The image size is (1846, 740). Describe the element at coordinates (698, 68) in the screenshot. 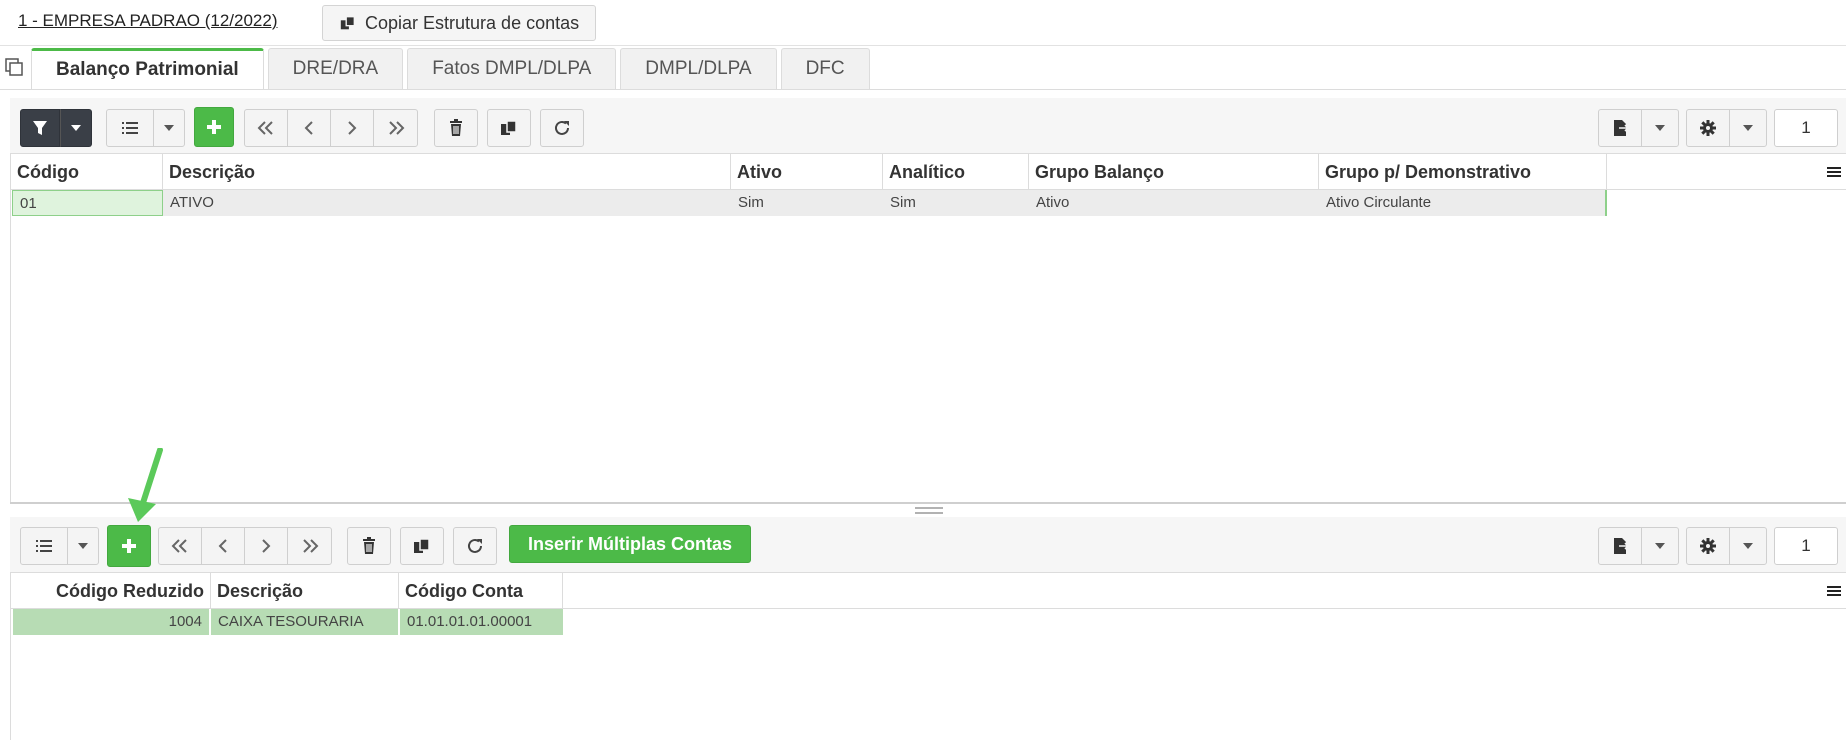

I see `tab-dmpl-dlpa: DMPL/DLPA` at that location.